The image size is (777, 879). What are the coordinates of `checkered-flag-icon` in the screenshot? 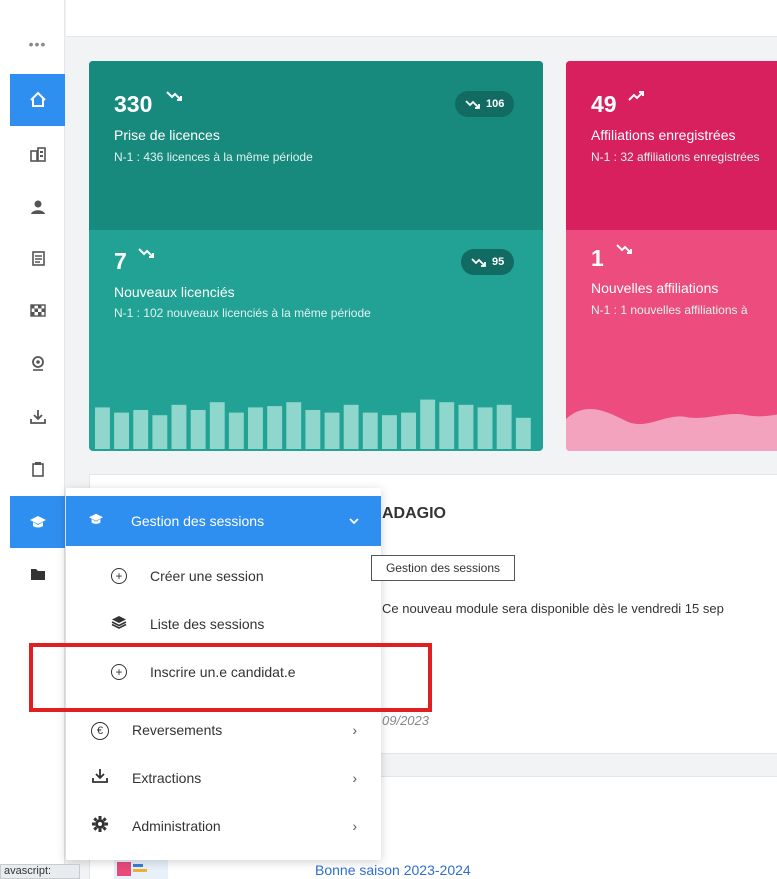 It's located at (37, 310).